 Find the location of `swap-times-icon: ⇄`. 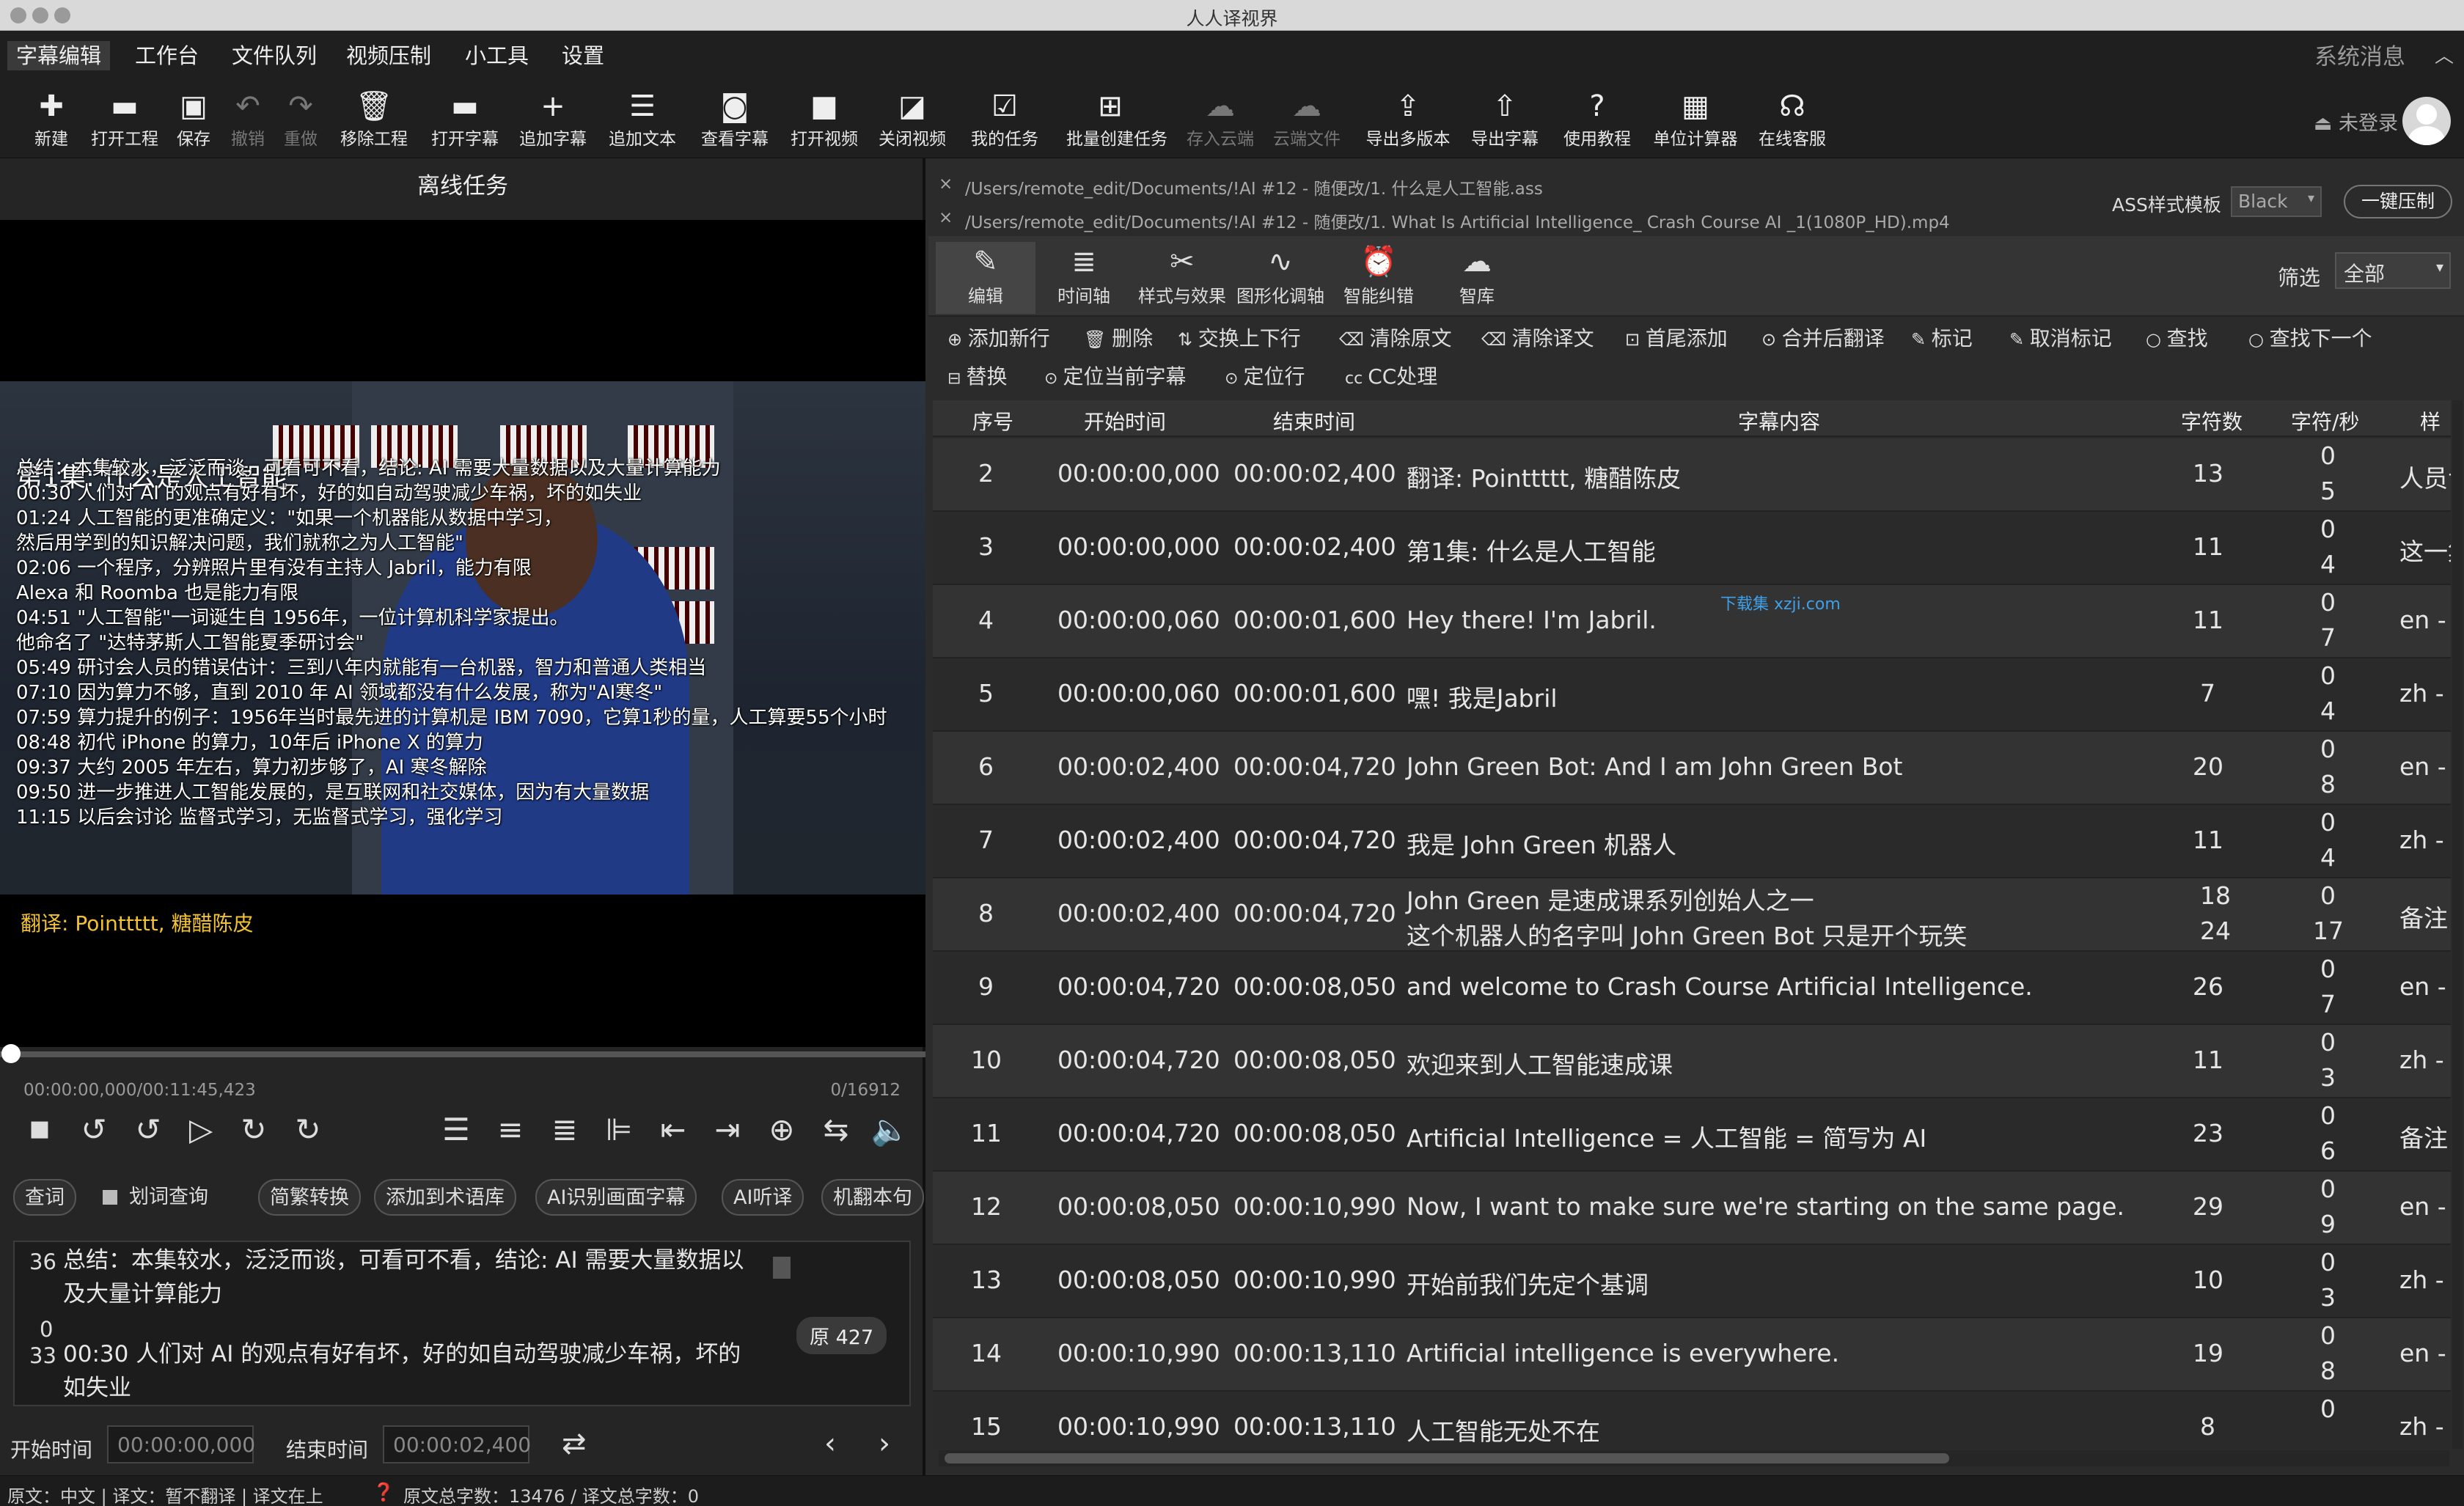

swap-times-icon: ⇄ is located at coordinates (574, 1444).